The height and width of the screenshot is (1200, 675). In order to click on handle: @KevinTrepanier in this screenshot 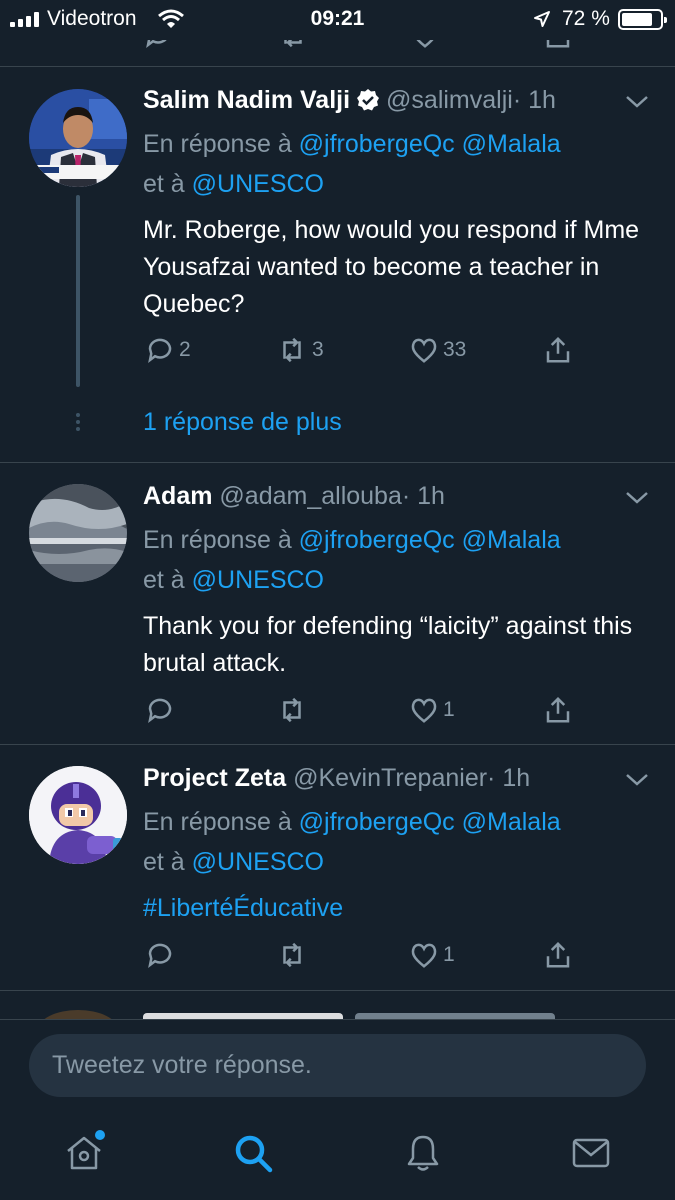, I will do `click(390, 778)`.